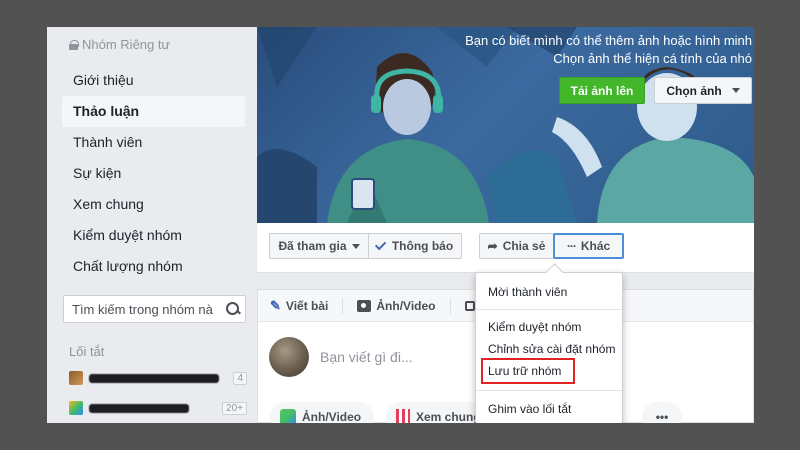  I want to click on photo-video-button: Ảnh/Video, so click(322, 412).